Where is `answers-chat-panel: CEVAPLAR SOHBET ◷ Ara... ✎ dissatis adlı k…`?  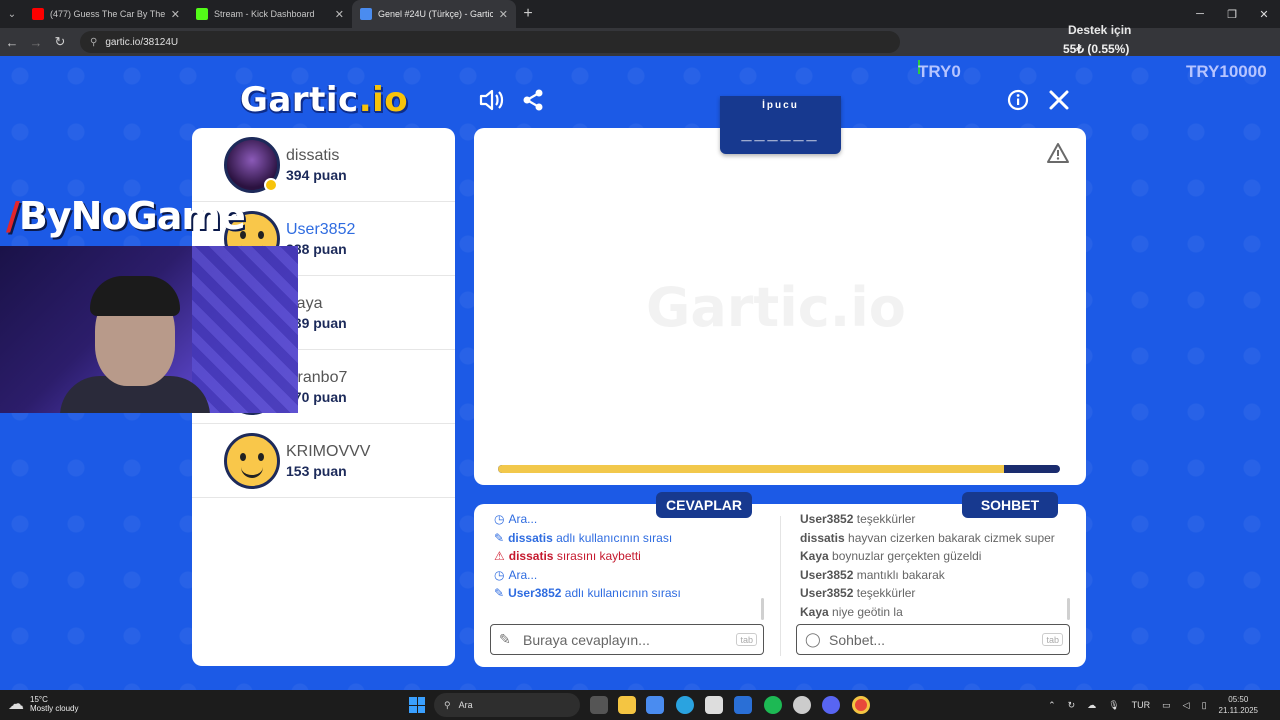 answers-chat-panel: CEVAPLAR SOHBET ◷ Ara... ✎ dissatis adlı k… is located at coordinates (780, 579).